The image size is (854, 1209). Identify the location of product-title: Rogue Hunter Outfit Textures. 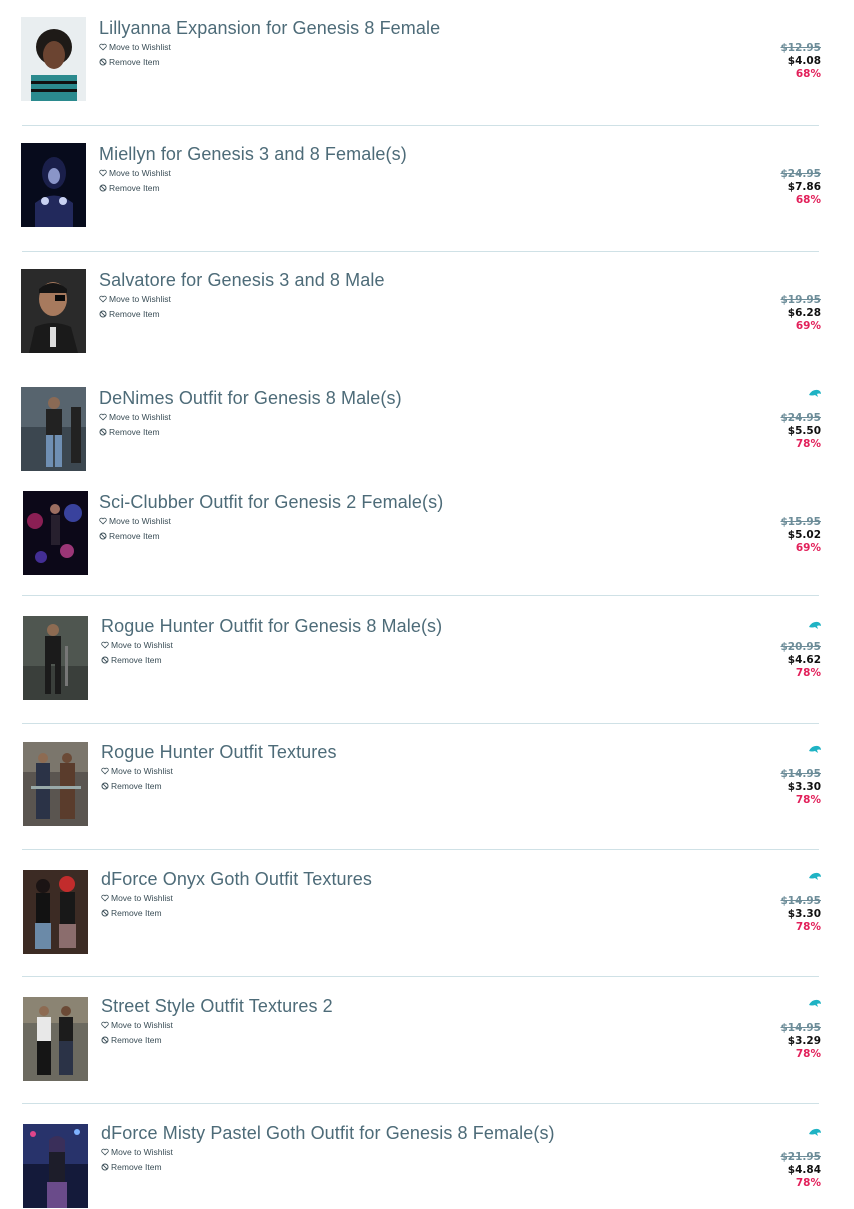
(219, 752).